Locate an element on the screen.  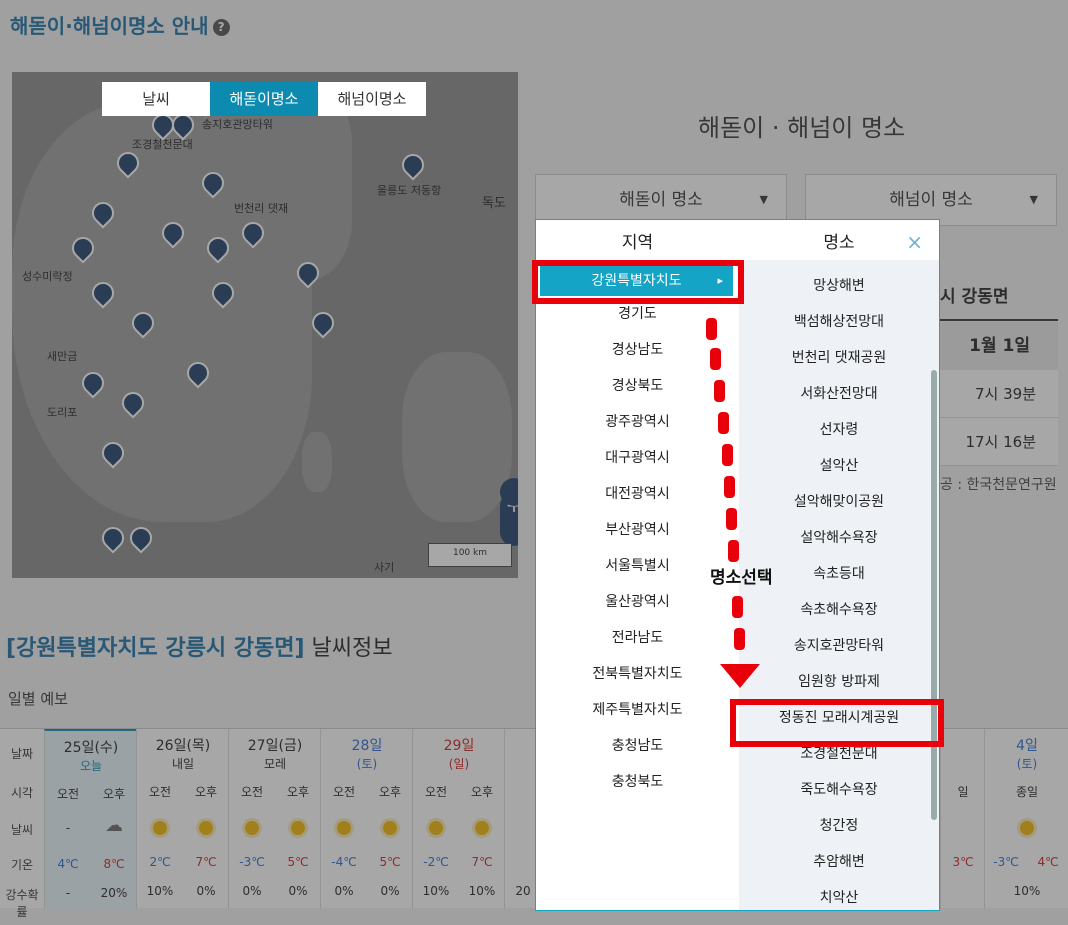
place-item: 번천리 댓재공원 is located at coordinates (839, 358).